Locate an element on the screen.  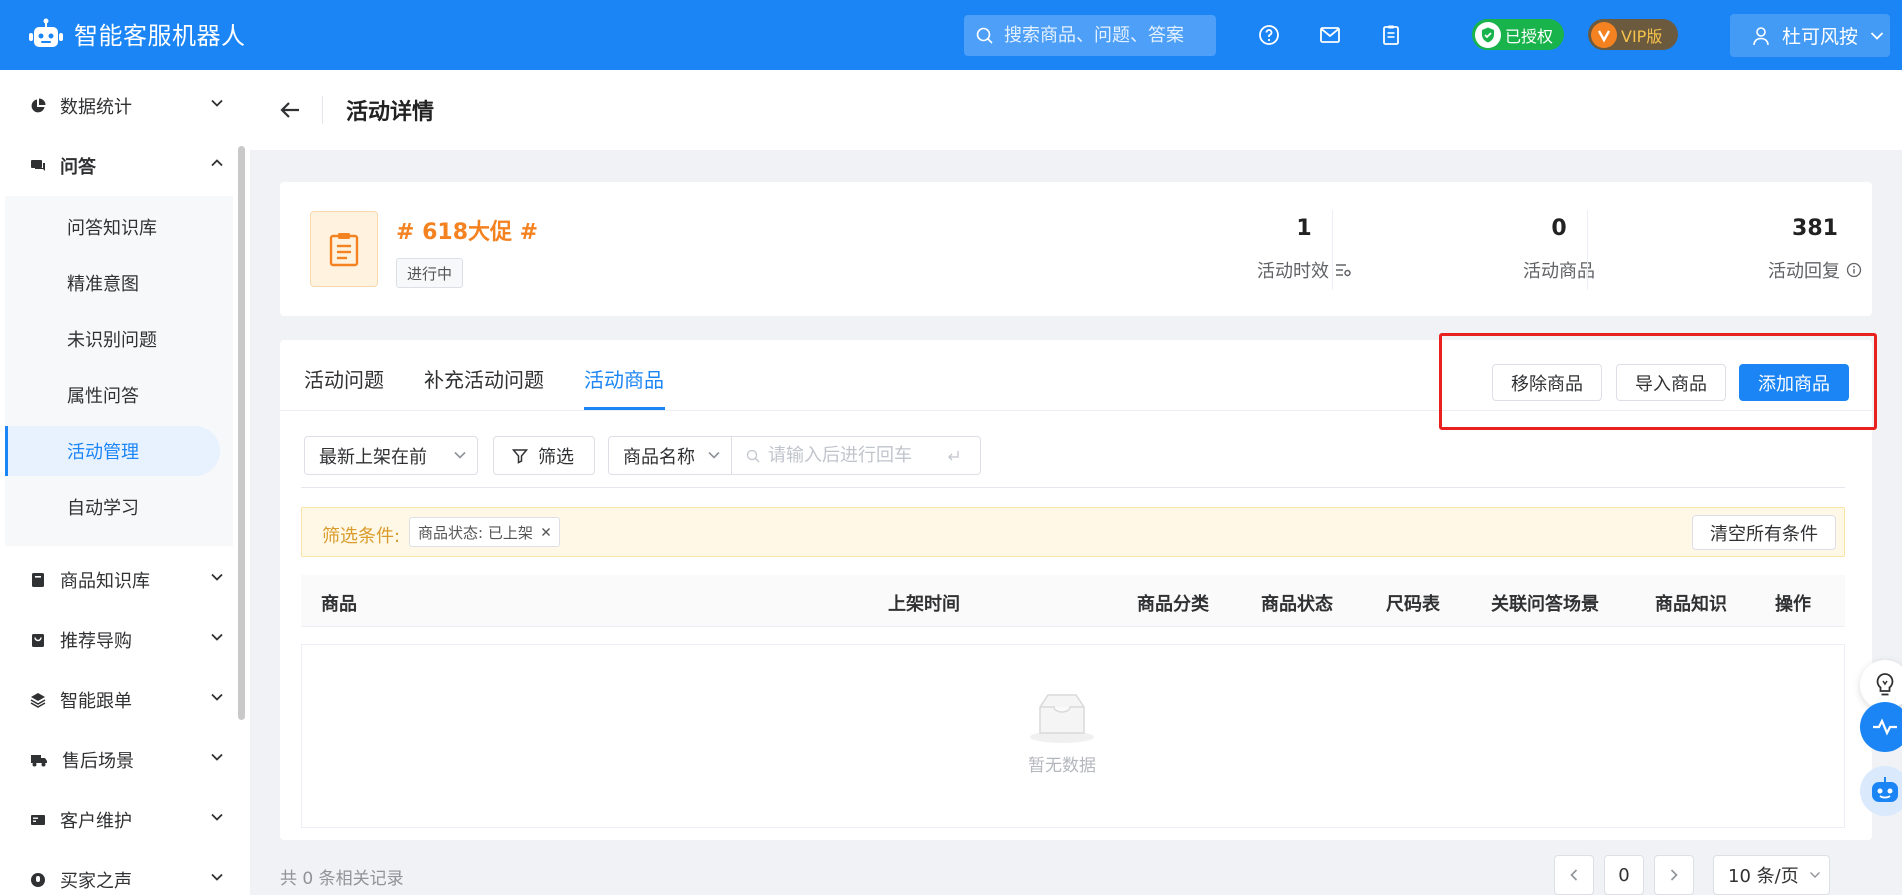
user-name: 杜可风按 is located at coordinates (1820, 37).